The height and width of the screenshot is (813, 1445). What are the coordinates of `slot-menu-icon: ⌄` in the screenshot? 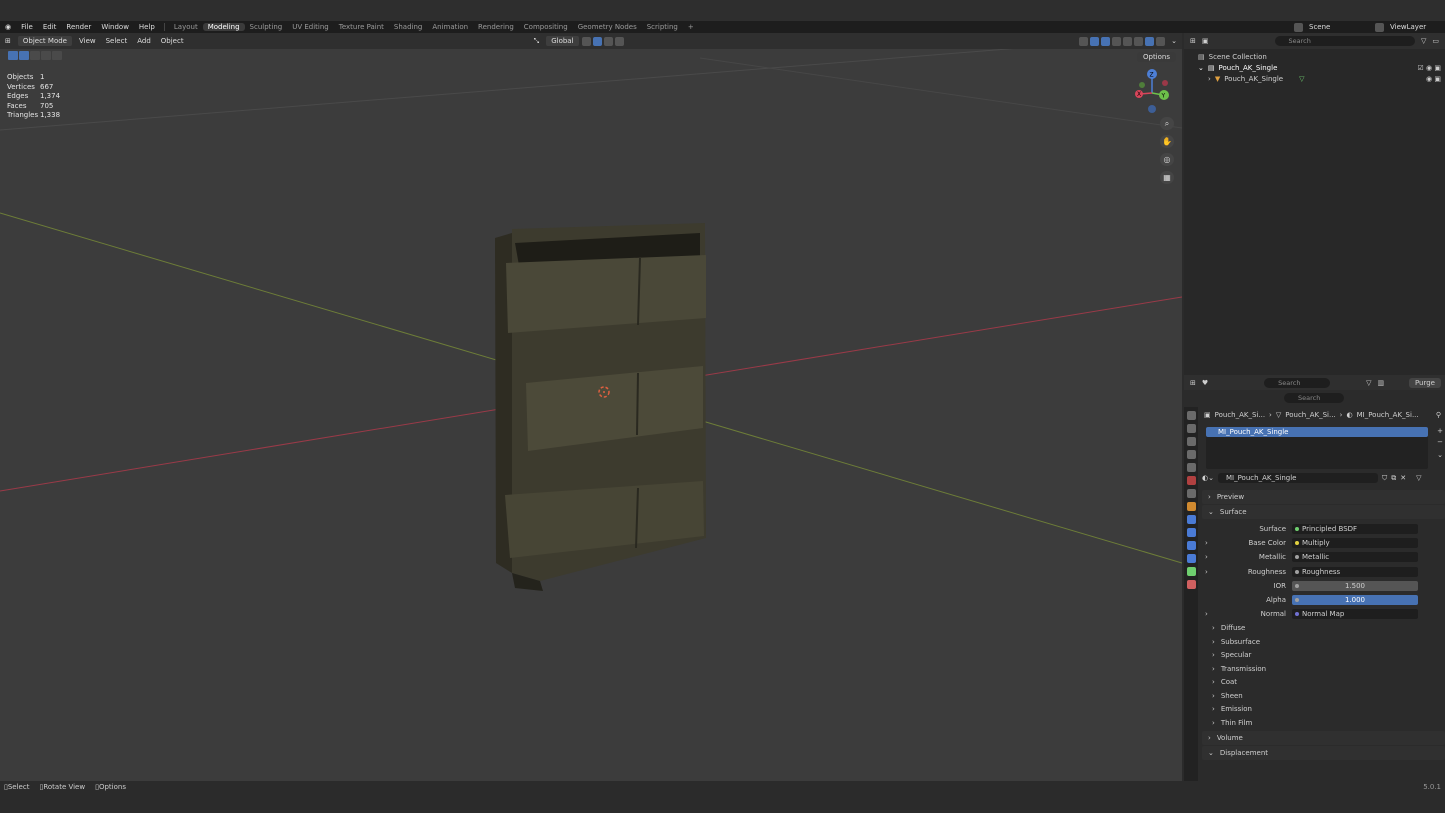 It's located at (1440, 455).